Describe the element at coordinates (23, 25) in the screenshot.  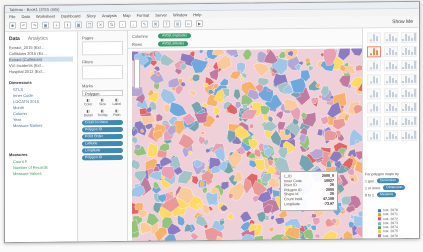
I see `undo-icon: ↶` at that location.